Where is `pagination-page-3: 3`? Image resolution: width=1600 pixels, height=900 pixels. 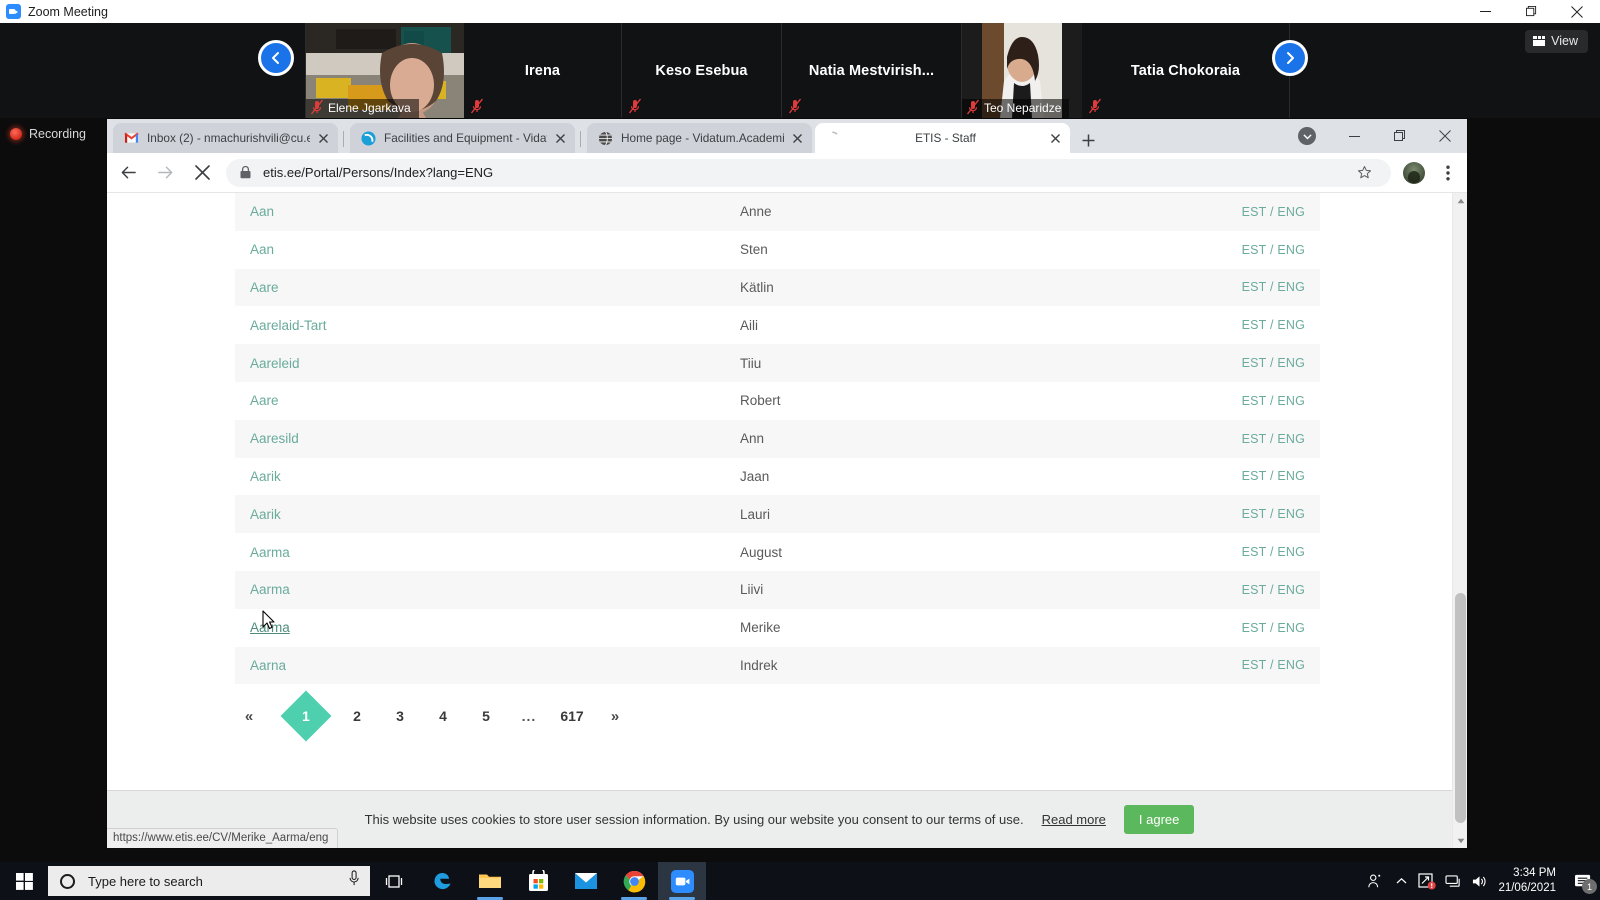 pagination-page-3: 3 is located at coordinates (400, 716).